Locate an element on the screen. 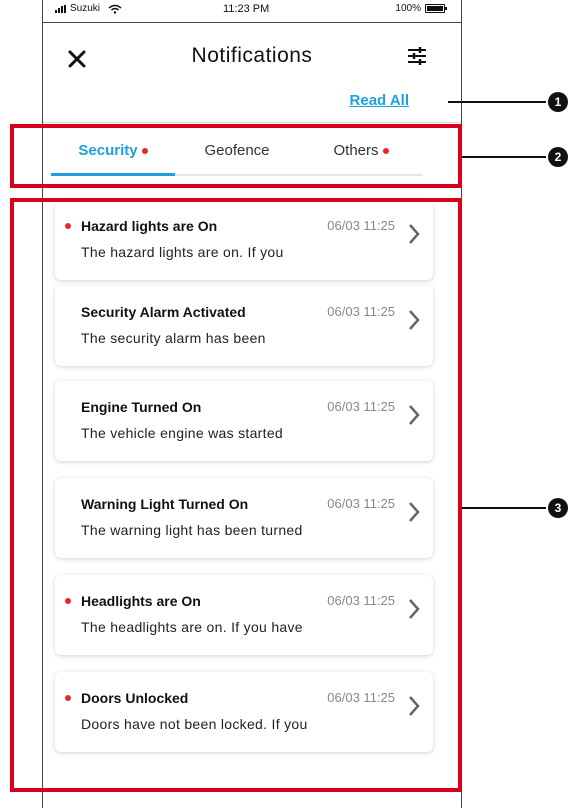 This screenshot has width=573, height=808. divider is located at coordinates (252, 122).